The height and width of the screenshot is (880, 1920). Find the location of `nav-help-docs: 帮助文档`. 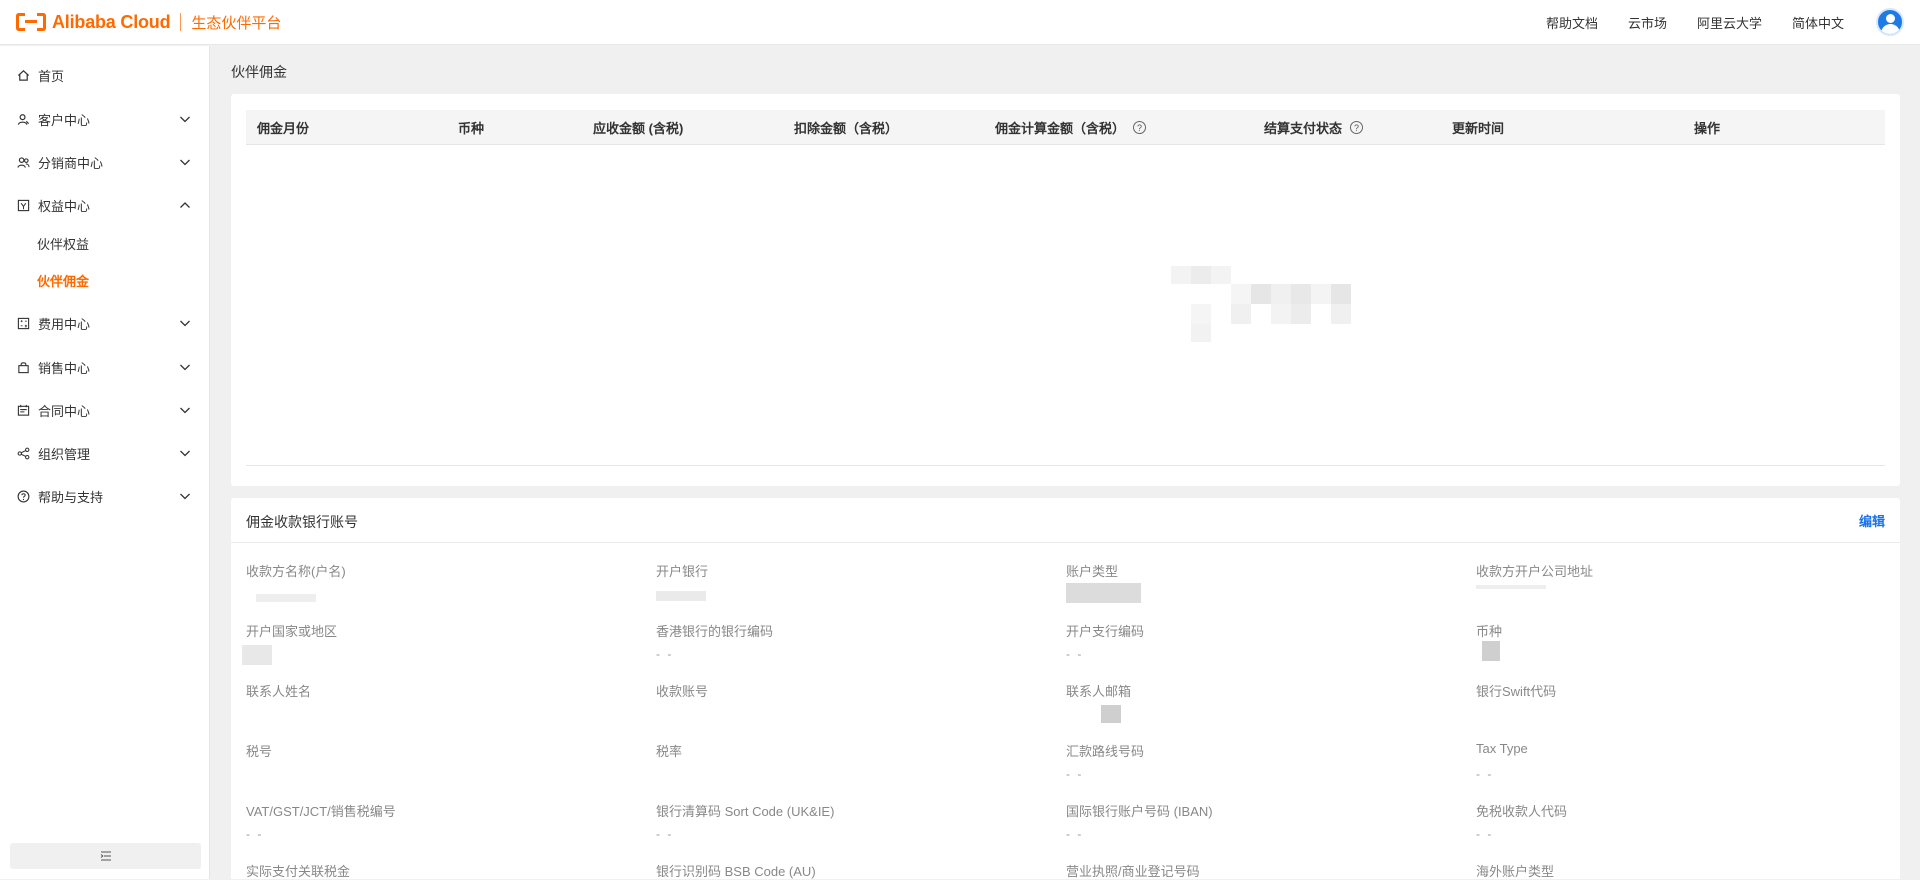

nav-help-docs: 帮助文档 is located at coordinates (1572, 22).